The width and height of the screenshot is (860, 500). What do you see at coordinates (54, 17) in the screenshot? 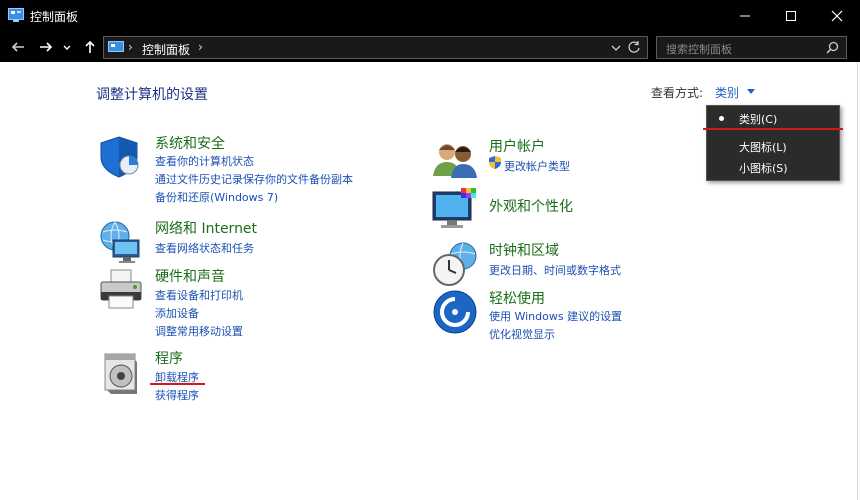
I see `window-title: 控制面板` at bounding box center [54, 17].